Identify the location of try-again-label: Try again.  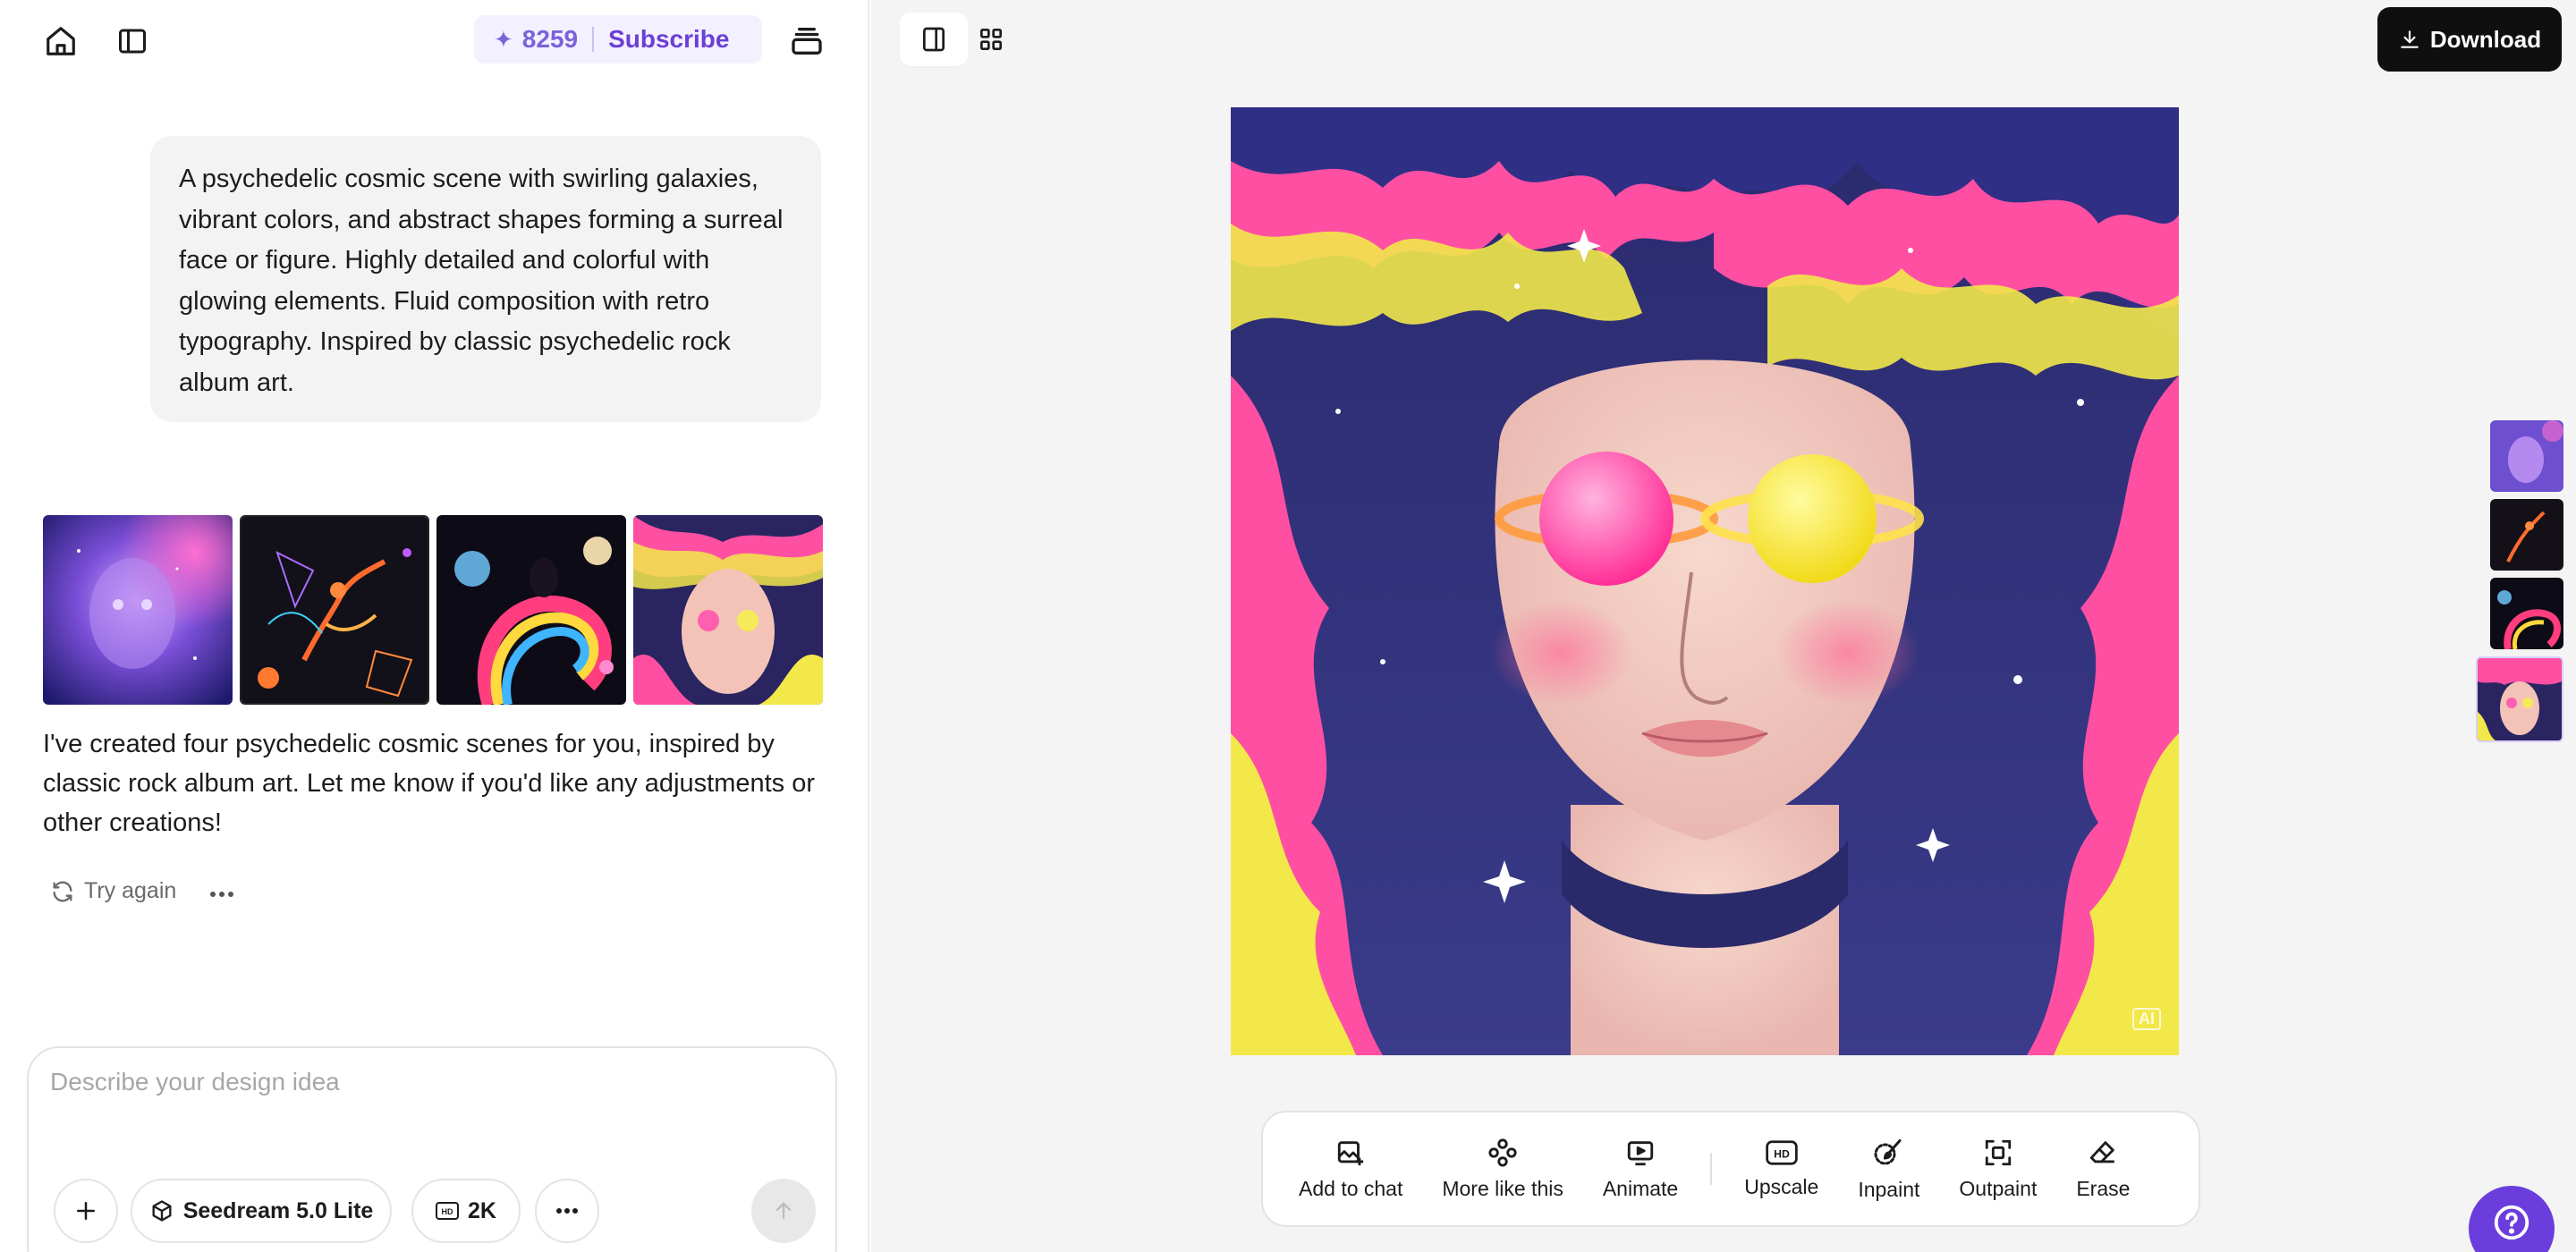
(130, 890).